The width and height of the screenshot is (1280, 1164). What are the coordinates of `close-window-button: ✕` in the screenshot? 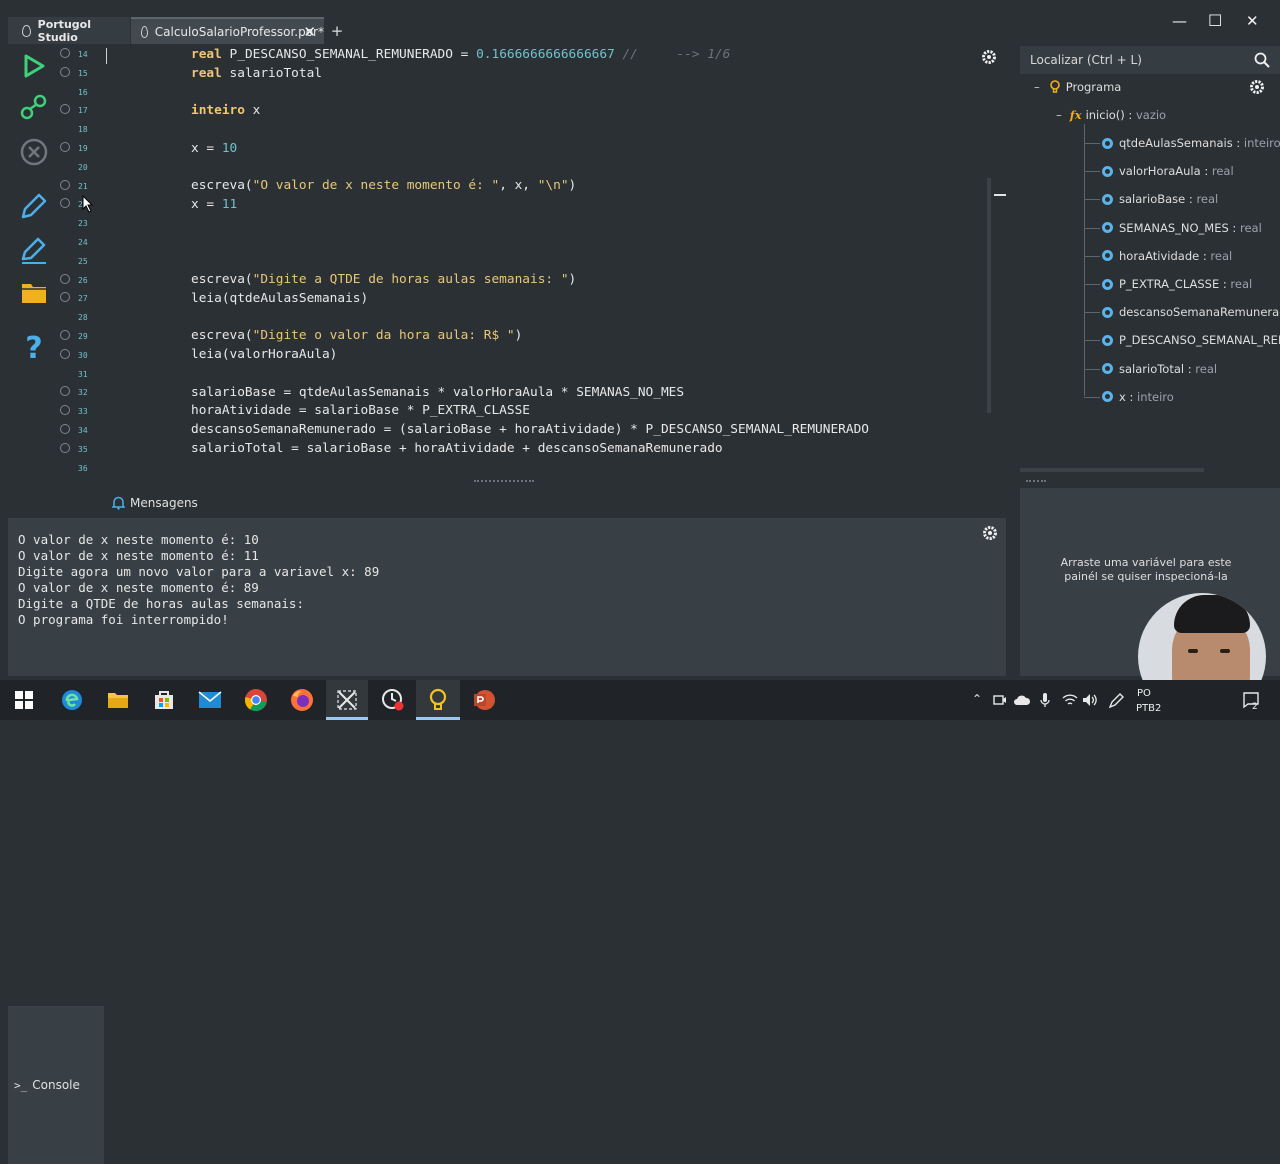 It's located at (1252, 21).